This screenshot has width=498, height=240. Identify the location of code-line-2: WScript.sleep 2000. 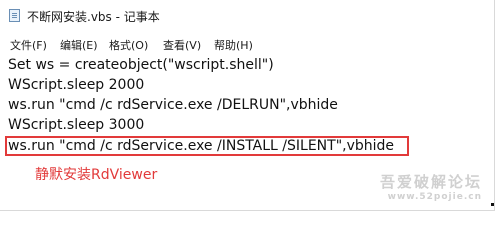
(76, 85).